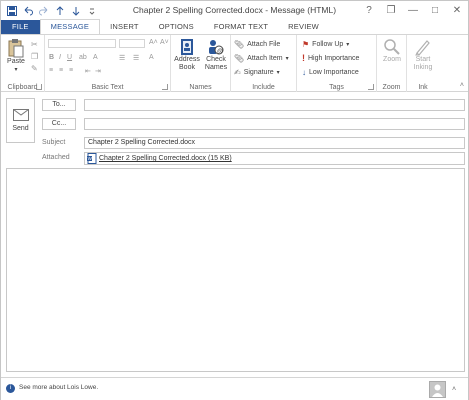 The height and width of the screenshot is (400, 469). I want to click on down-arrow-icon, so click(76, 11).